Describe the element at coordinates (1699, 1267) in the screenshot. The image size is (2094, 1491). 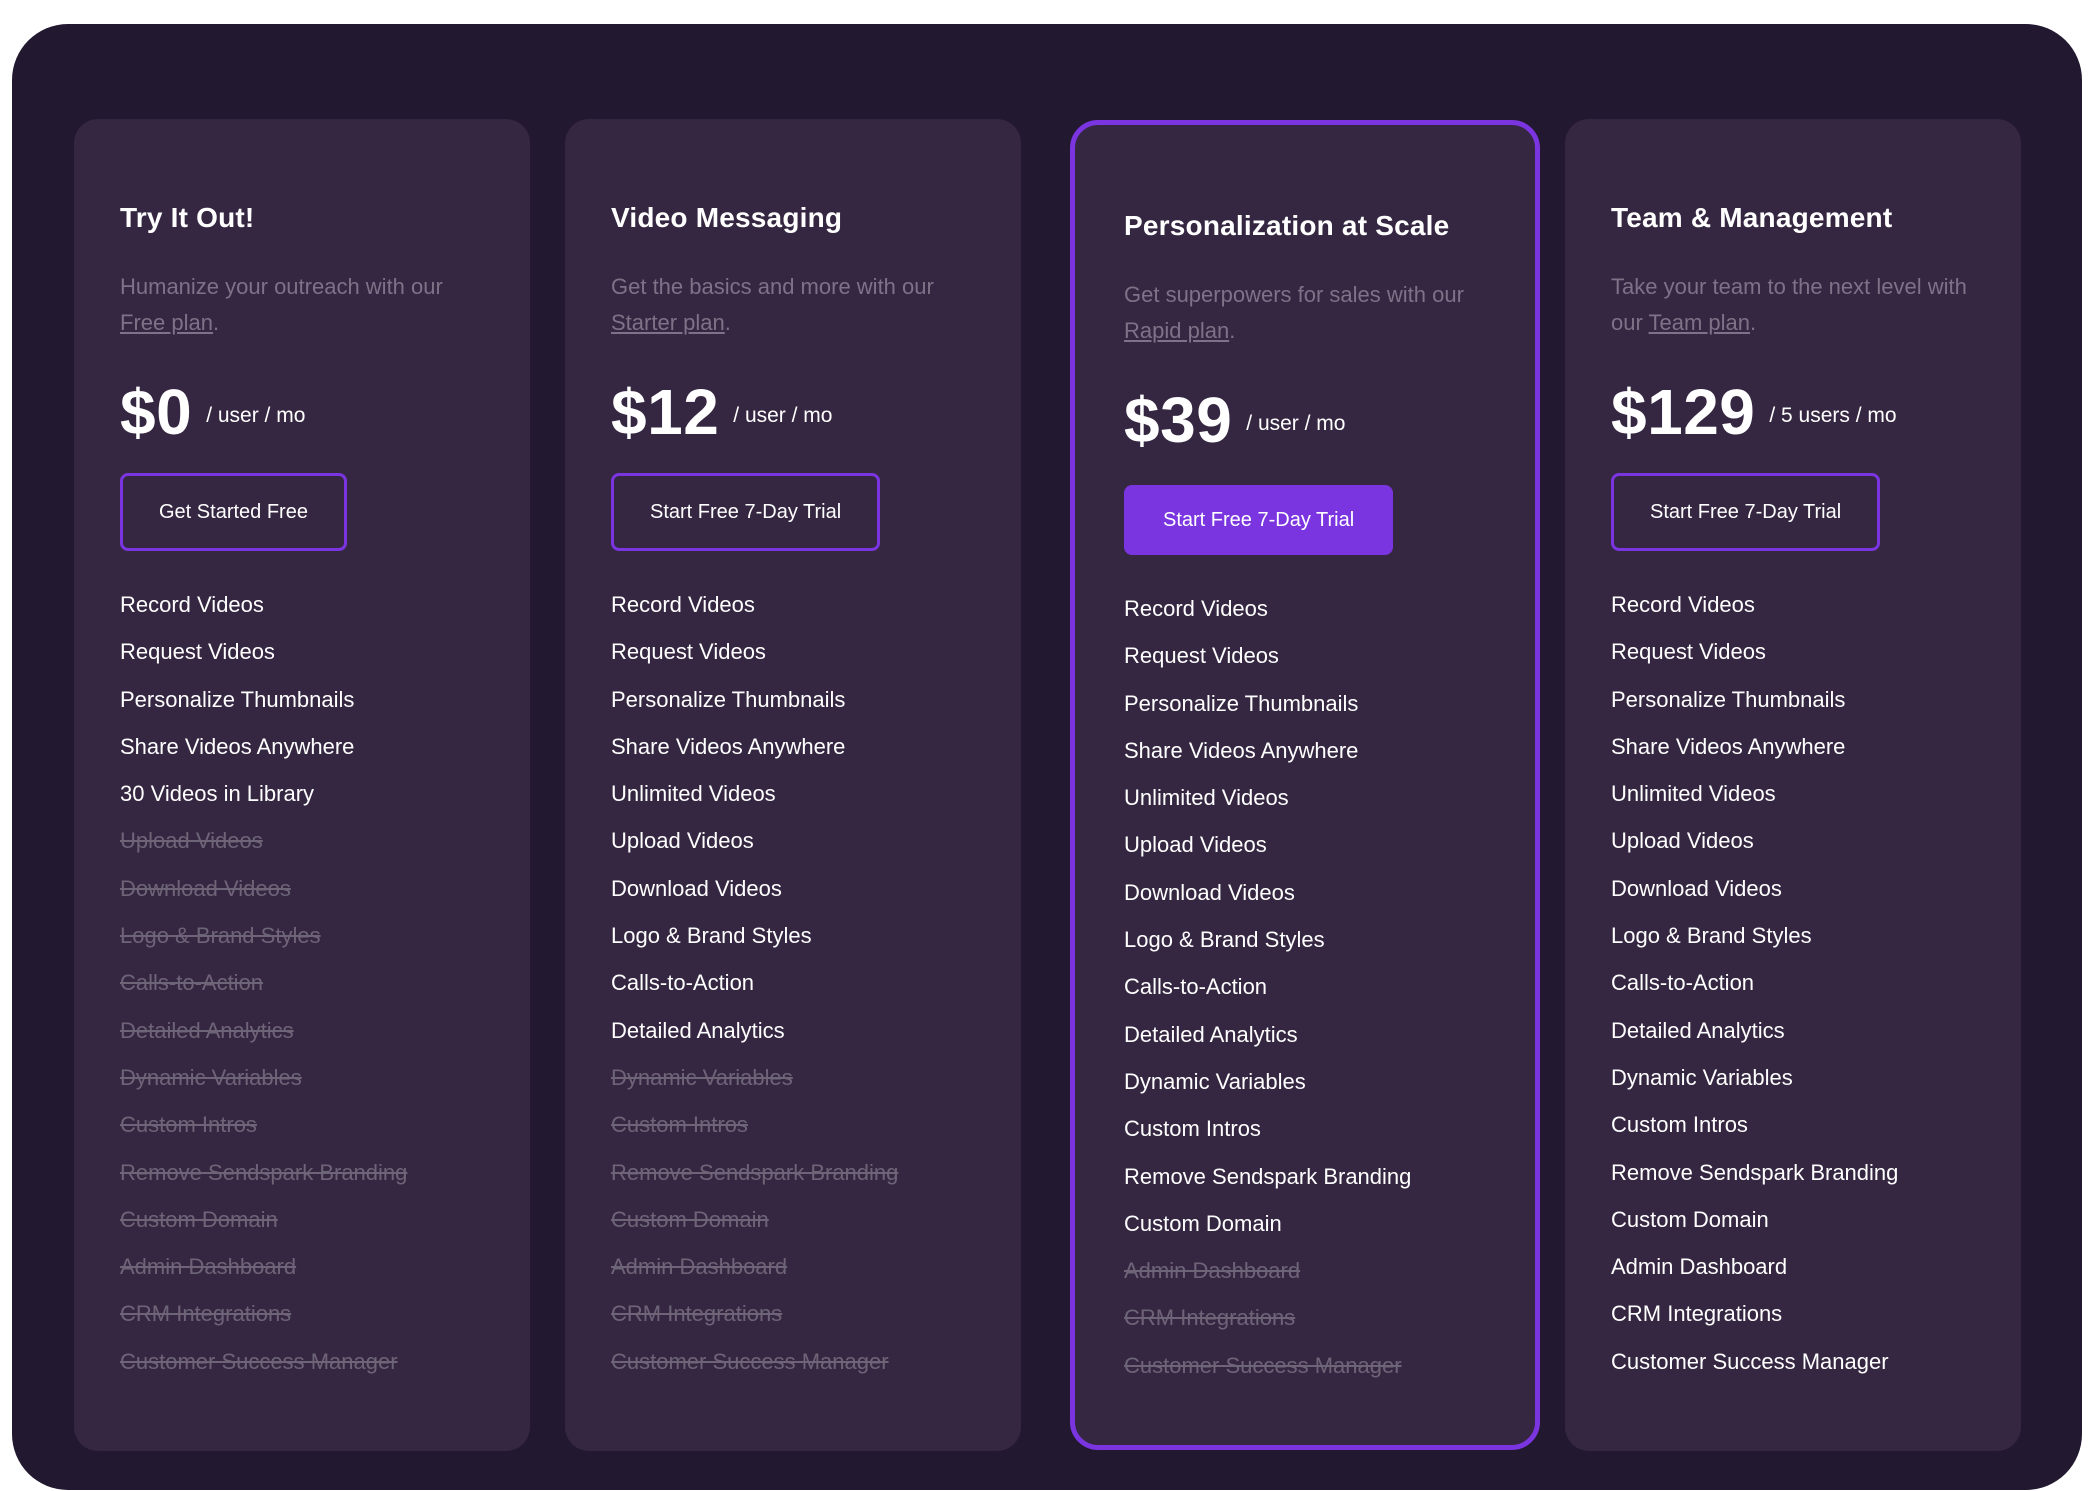
I see `feature-item: Admin Dashboard` at that location.